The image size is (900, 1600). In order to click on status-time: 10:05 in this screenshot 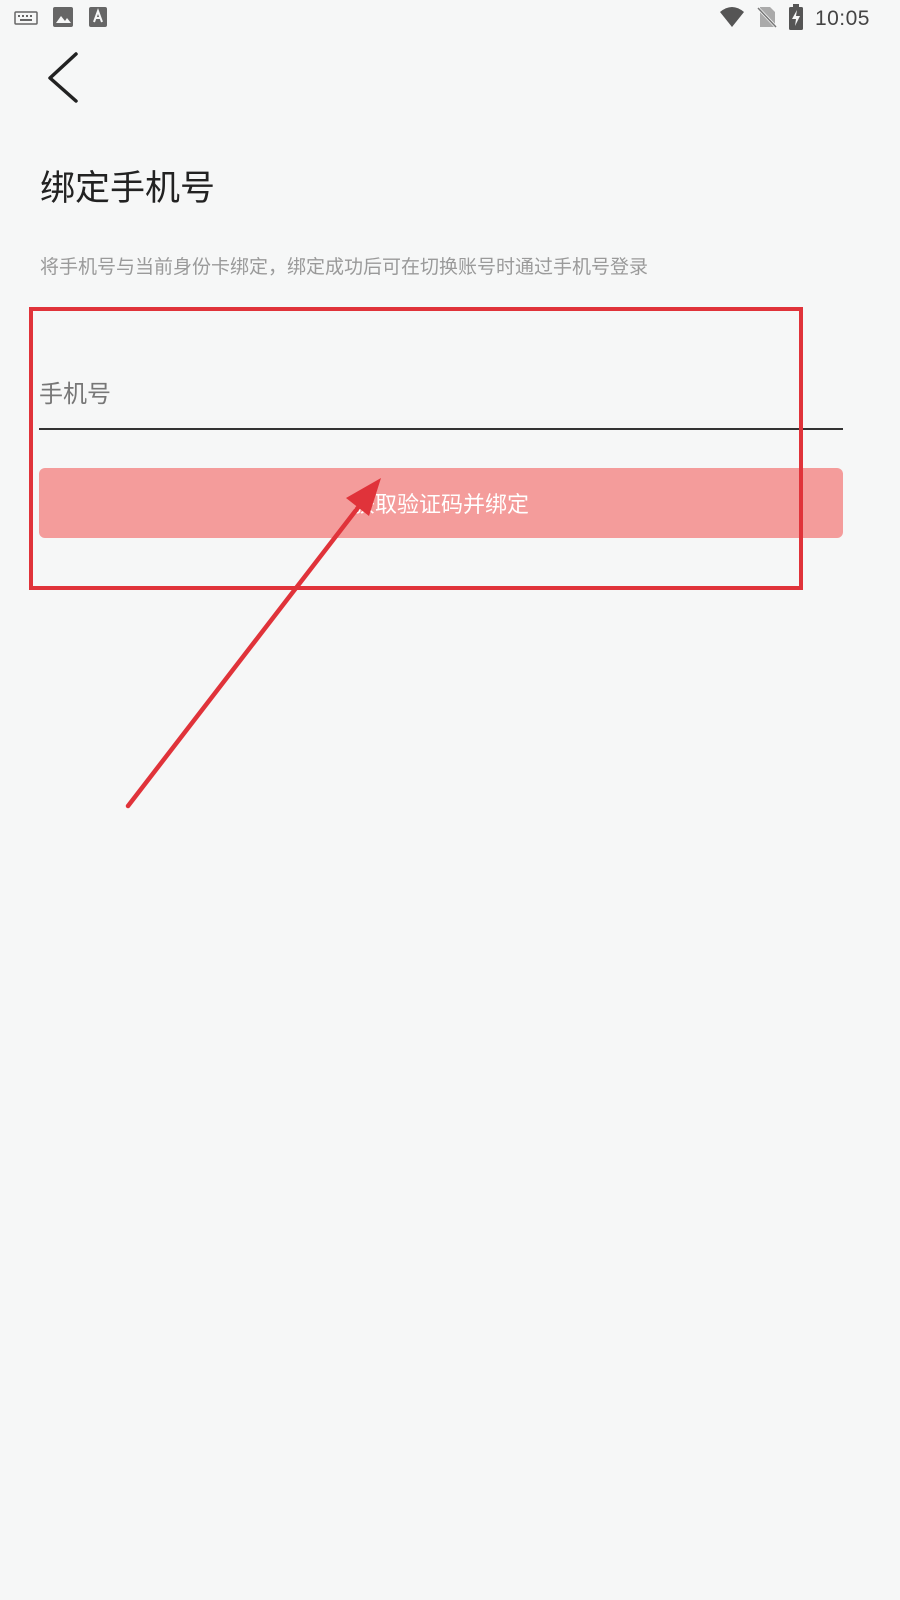, I will do `click(842, 18)`.